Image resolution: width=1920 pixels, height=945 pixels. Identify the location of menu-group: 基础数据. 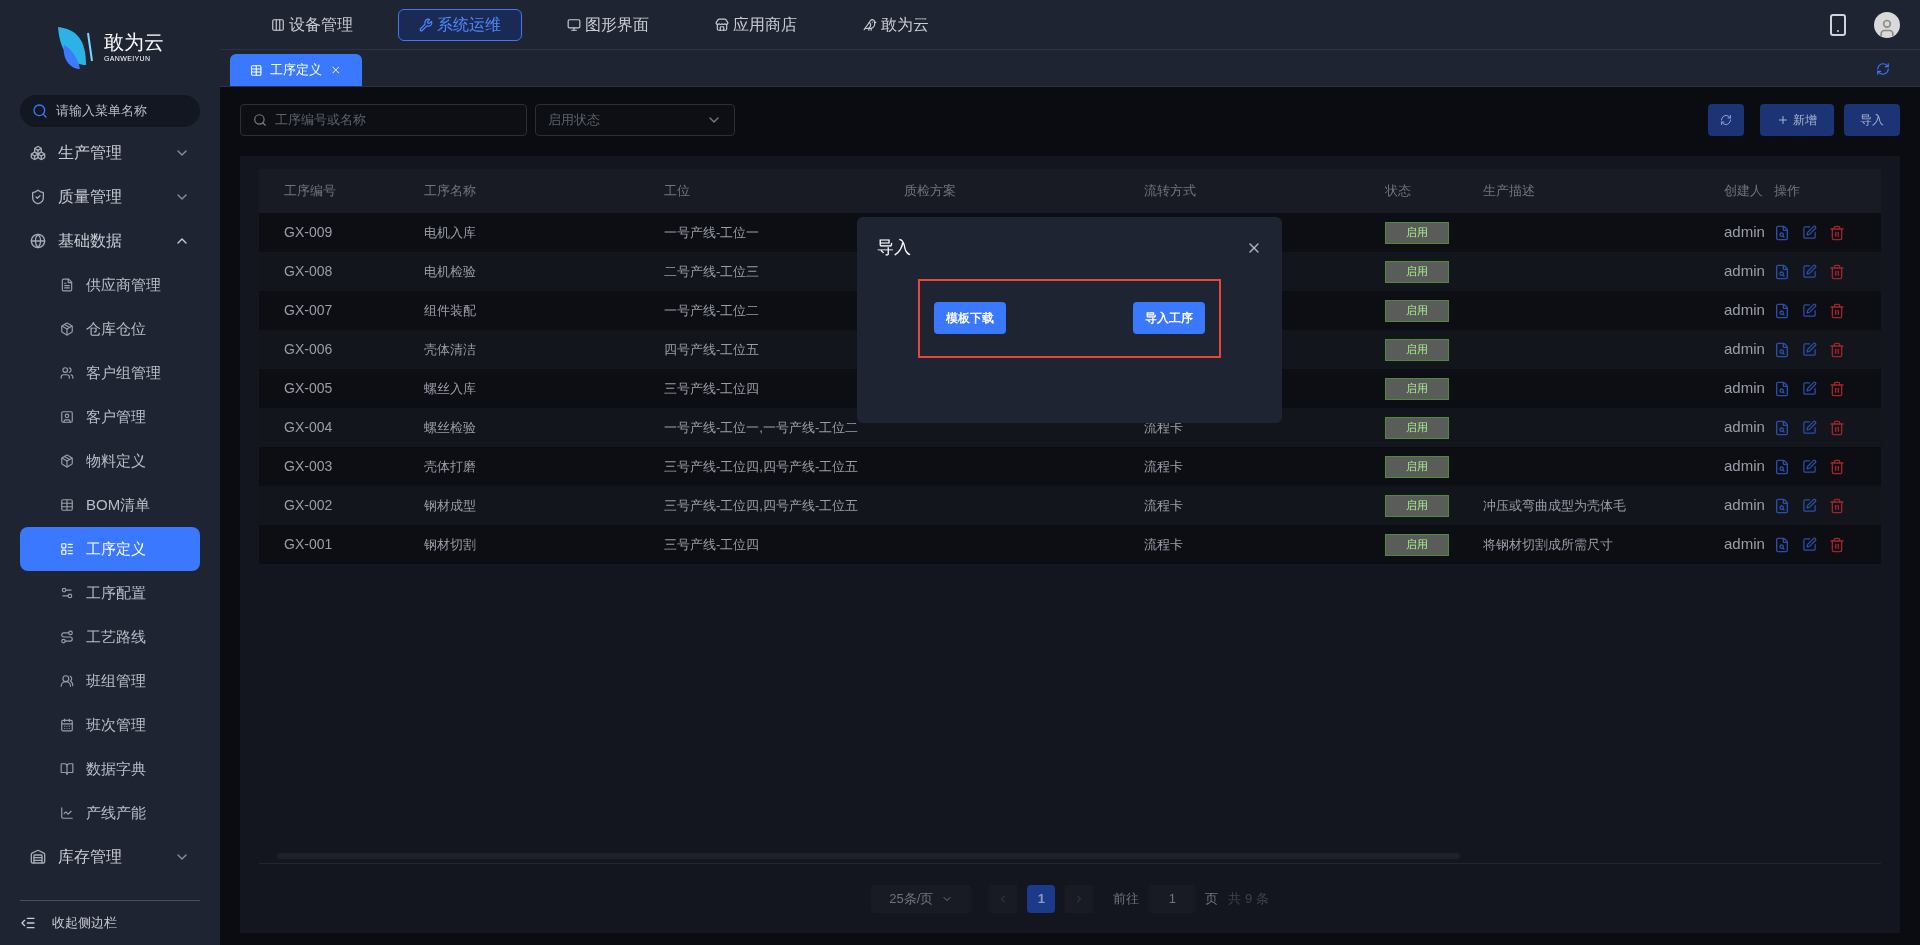
(110, 241).